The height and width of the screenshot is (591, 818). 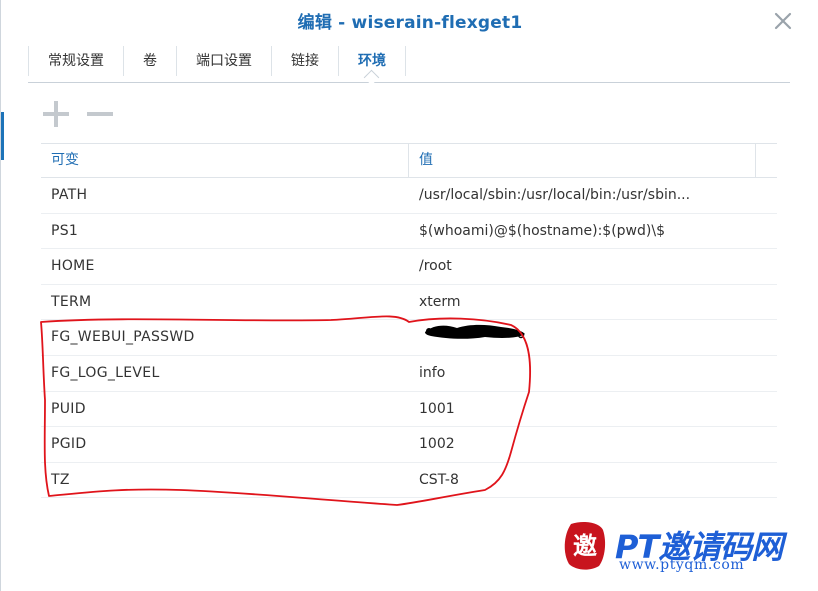 I want to click on tab-port-settings: 端口设置, so click(x=224, y=61).